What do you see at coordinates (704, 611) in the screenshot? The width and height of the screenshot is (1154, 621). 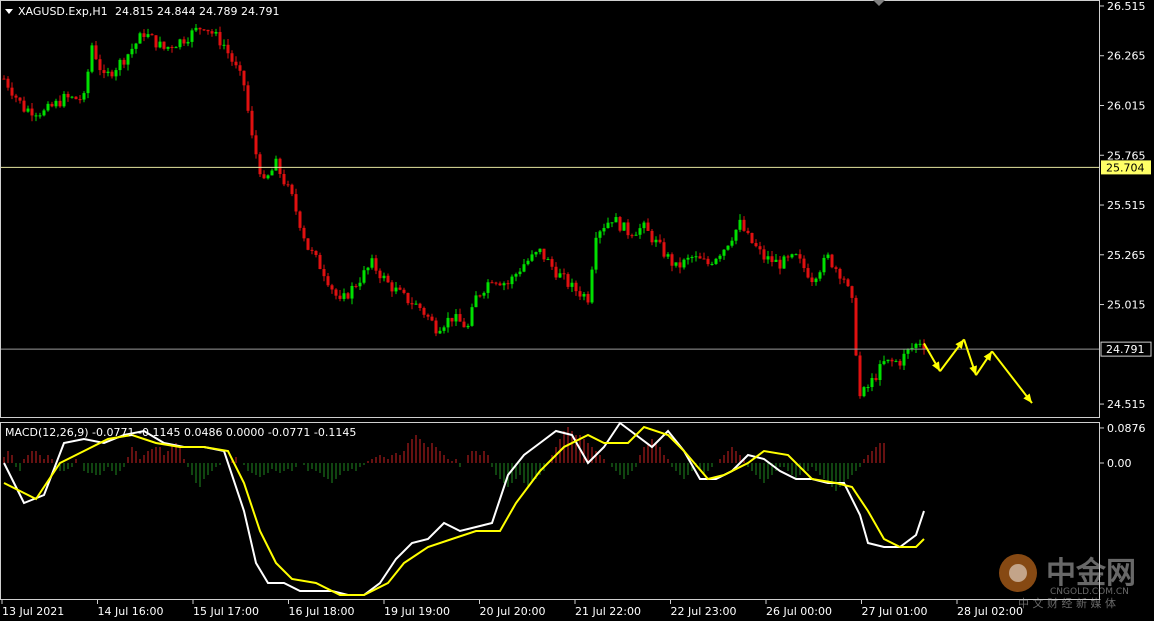 I see `time-tick-label: 22 Jul 23:00` at bounding box center [704, 611].